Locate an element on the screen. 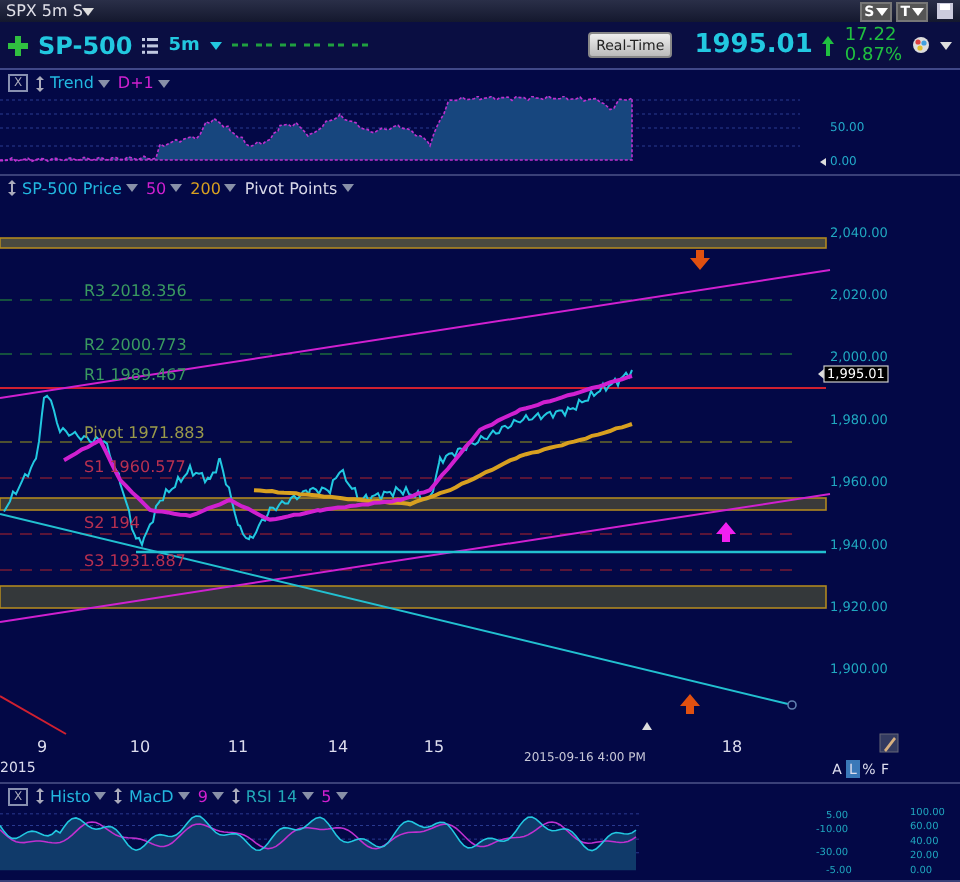  axis-label: 11 is located at coordinates (238, 747).